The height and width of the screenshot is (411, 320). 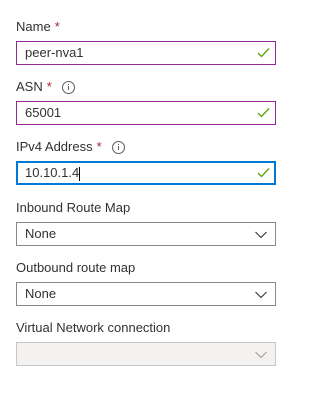 I want to click on vnet-connection-group: Virtual Network connection, so click(x=146, y=343).